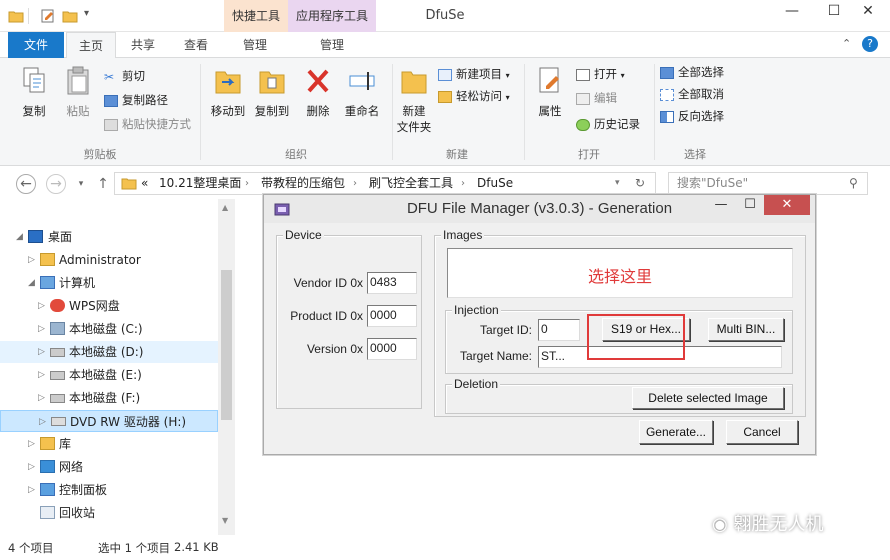 Image resolution: width=890 pixels, height=560 pixels. I want to click on dialog-minimize-button: —, so click(721, 205).